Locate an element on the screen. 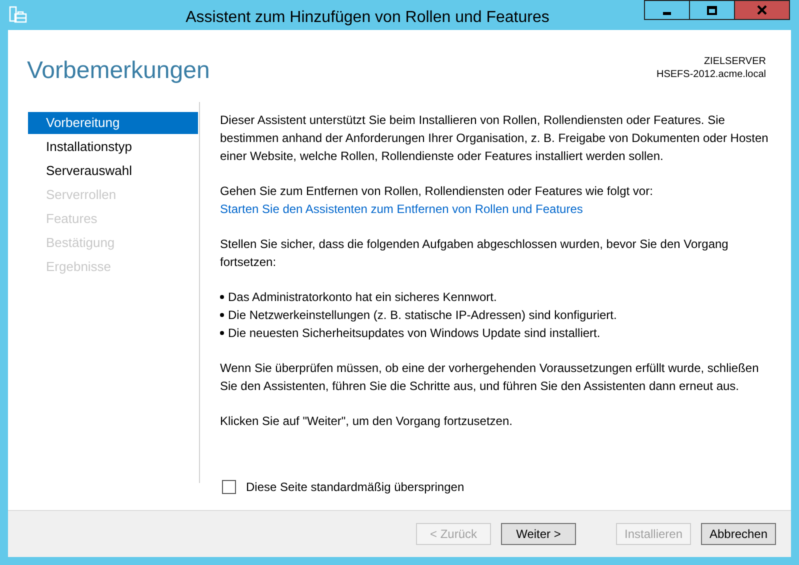  wizard-button: Abbrechen is located at coordinates (738, 534).